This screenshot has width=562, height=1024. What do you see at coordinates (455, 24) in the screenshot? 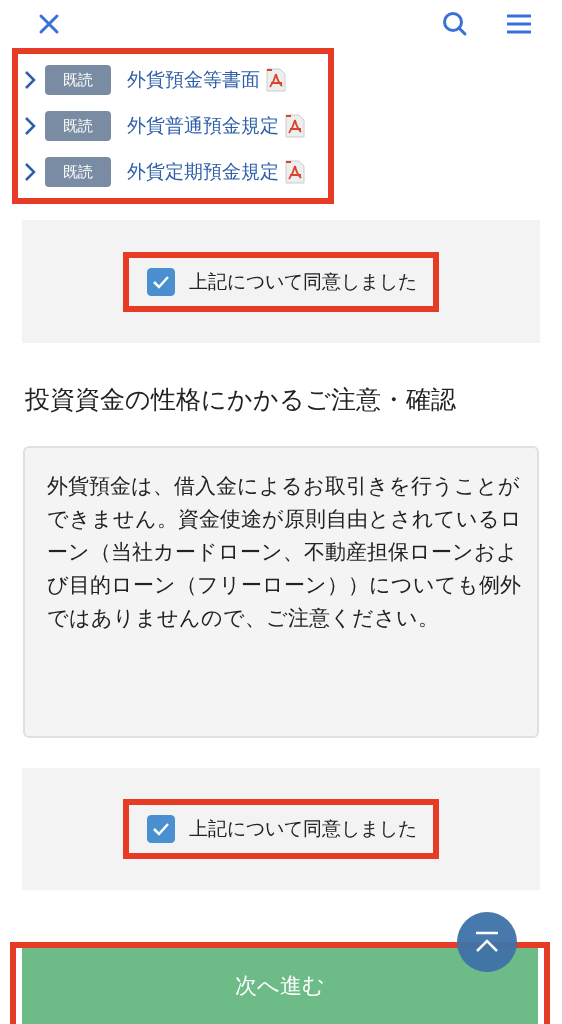
I see `search-icon` at bounding box center [455, 24].